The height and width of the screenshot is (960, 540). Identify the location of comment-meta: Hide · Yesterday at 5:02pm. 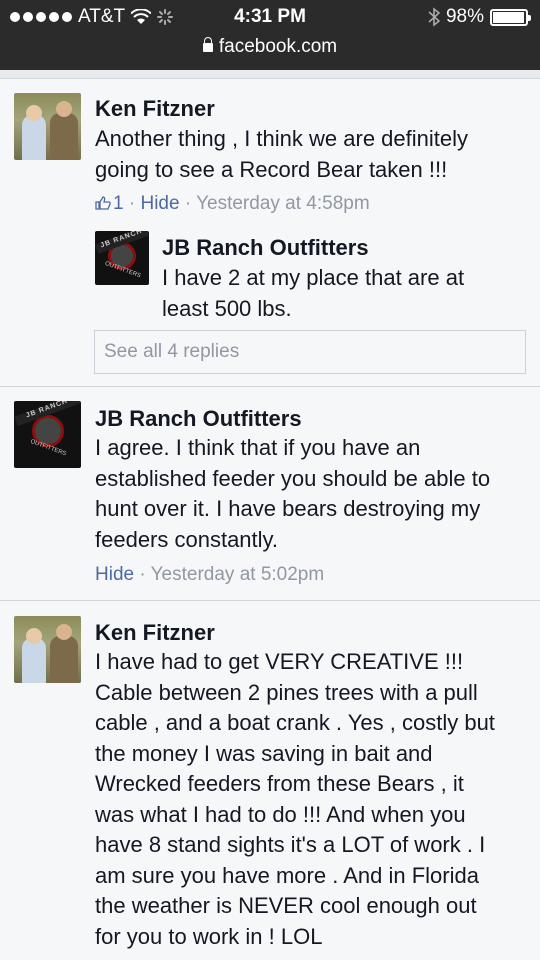
(210, 574).